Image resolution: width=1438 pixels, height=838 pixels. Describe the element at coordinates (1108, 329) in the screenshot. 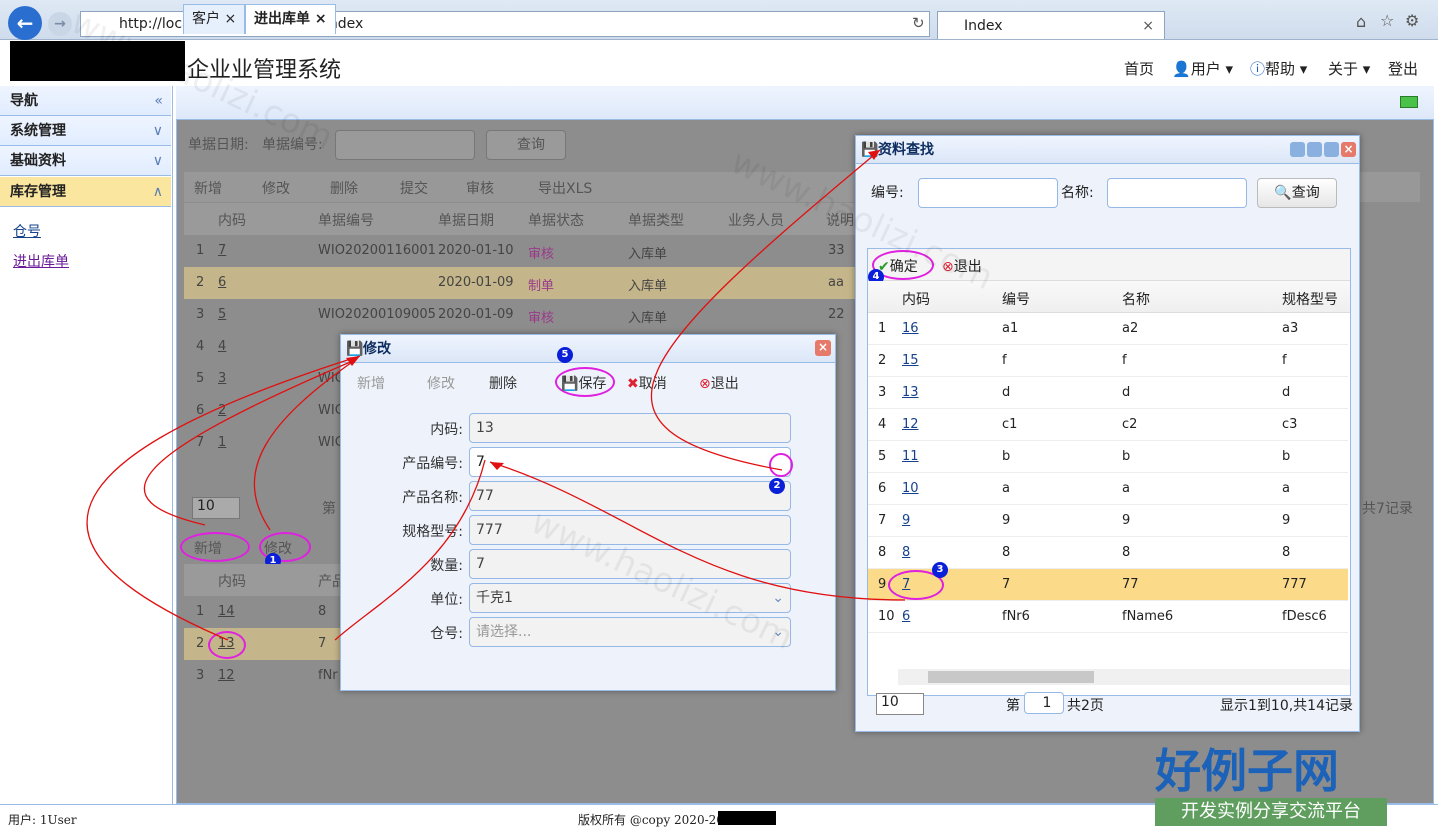

I see `table-row: 1 16 a1 a2 a3` at that location.